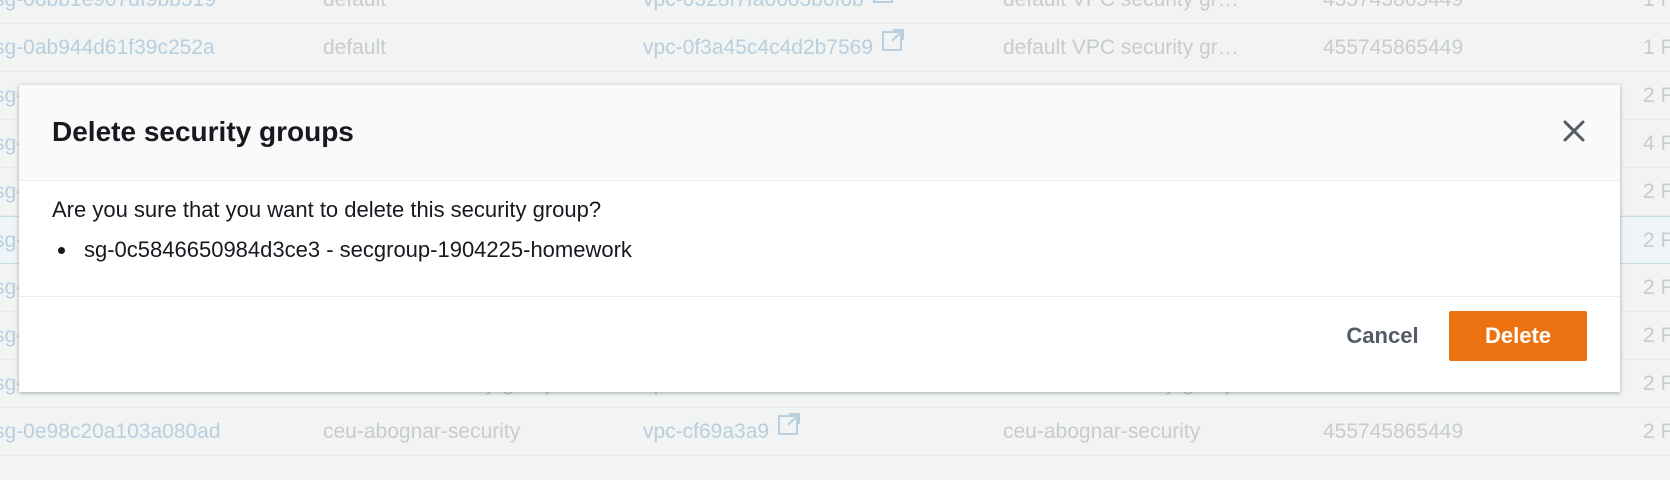 This screenshot has width=1670, height=480. Describe the element at coordinates (753, 5) in the screenshot. I see `vpc-id-link-text: vpc-0328f7fa6603b0f6b` at that location.